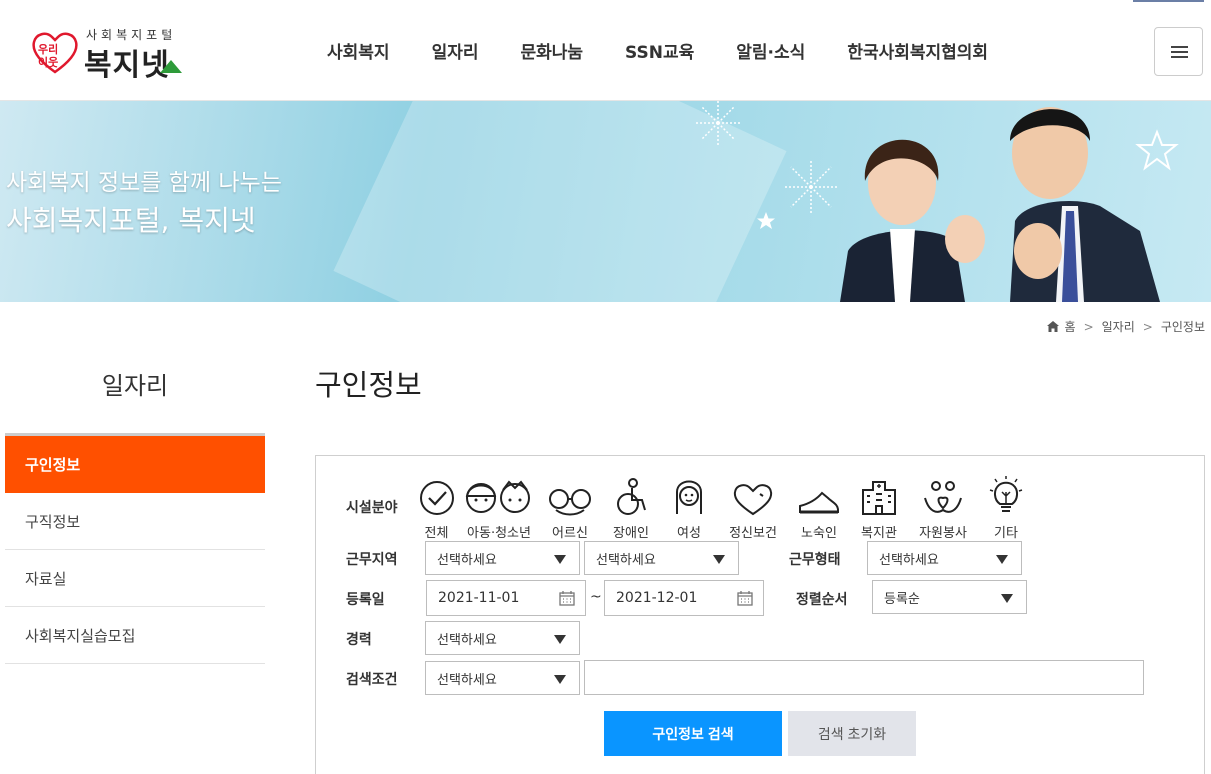 Image resolution: width=1211 pixels, height=774 pixels. I want to click on building-icon, so click(879, 498).